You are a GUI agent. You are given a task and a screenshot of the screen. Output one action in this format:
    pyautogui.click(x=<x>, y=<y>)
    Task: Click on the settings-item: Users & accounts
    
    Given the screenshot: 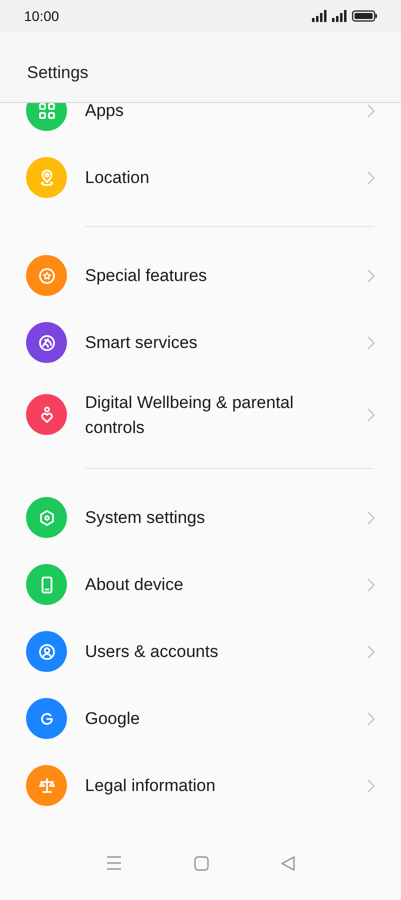 What is the action you would take?
    pyautogui.click(x=226, y=651)
    